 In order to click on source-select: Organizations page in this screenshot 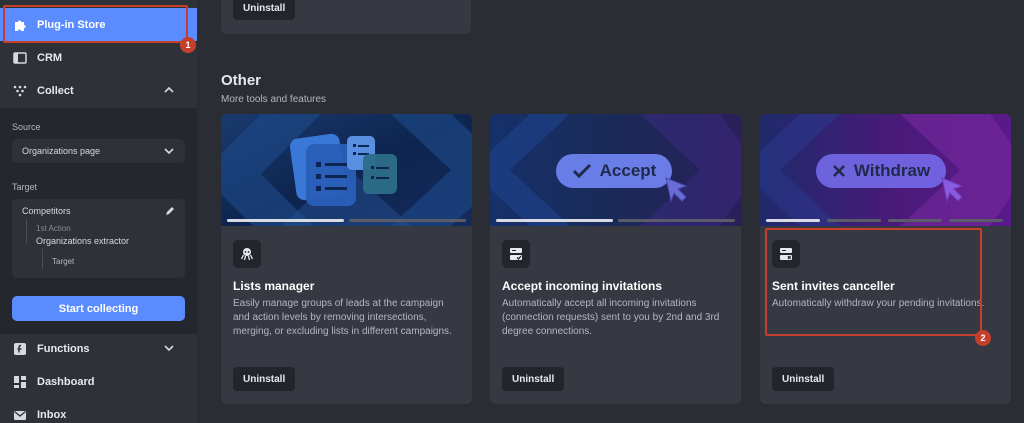, I will do `click(98, 151)`.